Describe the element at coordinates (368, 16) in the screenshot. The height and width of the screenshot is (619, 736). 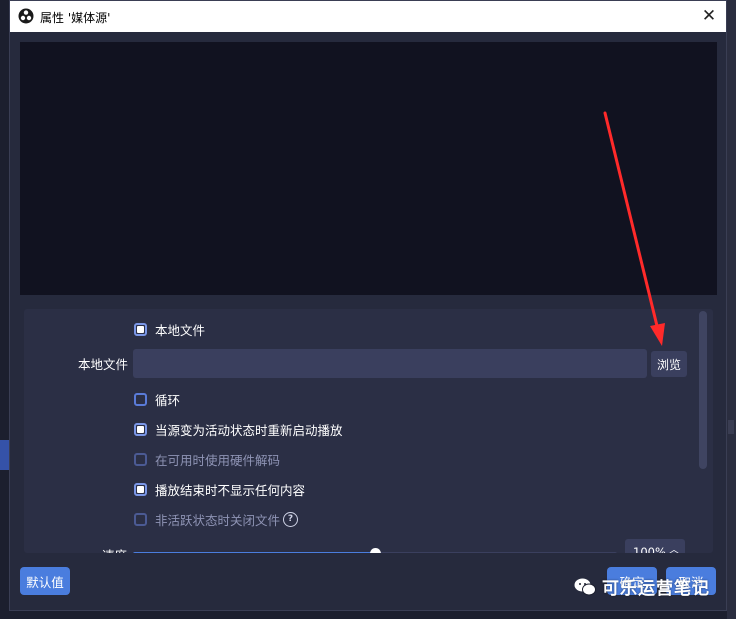
I see `title-bar: 属性 '媒体源' ✕` at that location.